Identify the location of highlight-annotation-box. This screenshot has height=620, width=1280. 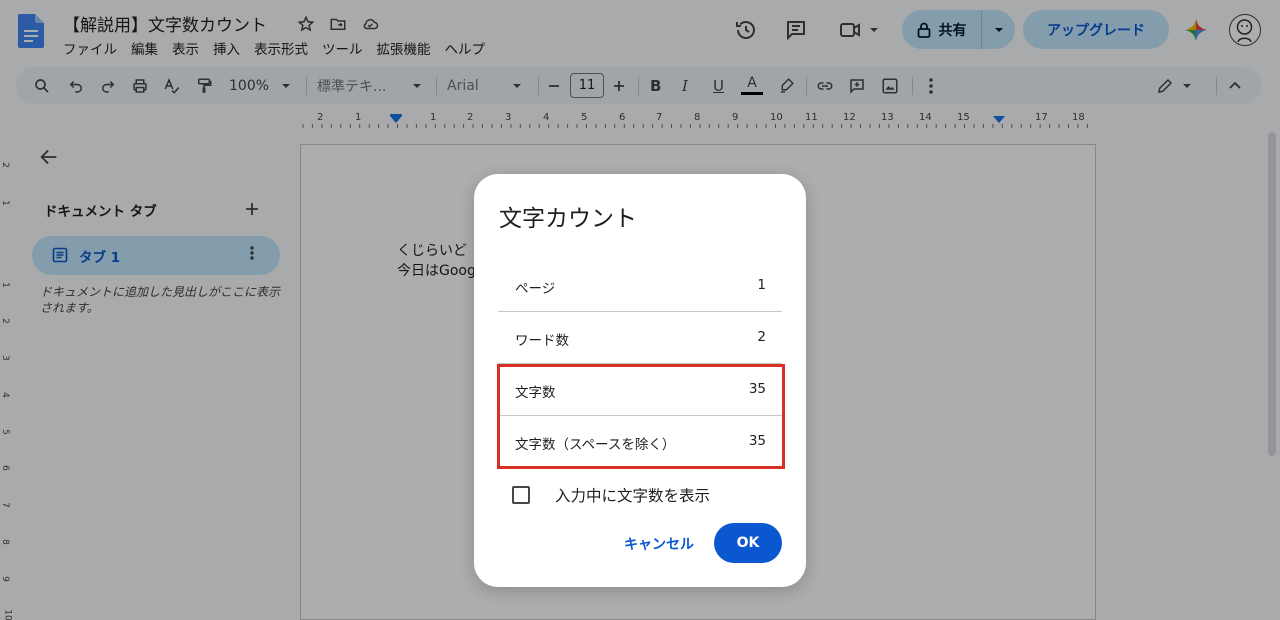
(641, 416).